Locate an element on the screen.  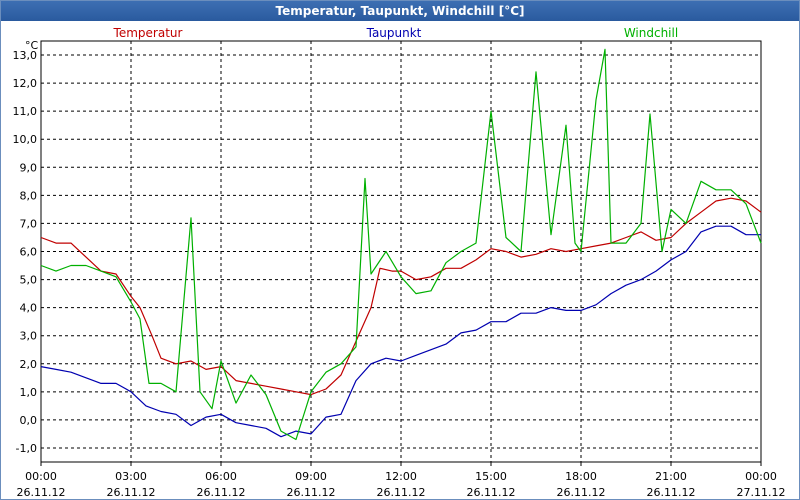
y-tick-label: 7,0 is located at coordinates (29, 223).